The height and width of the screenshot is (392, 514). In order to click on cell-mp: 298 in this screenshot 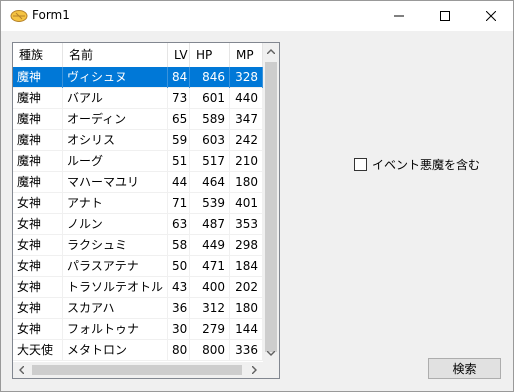, I will do `click(246, 245)`.